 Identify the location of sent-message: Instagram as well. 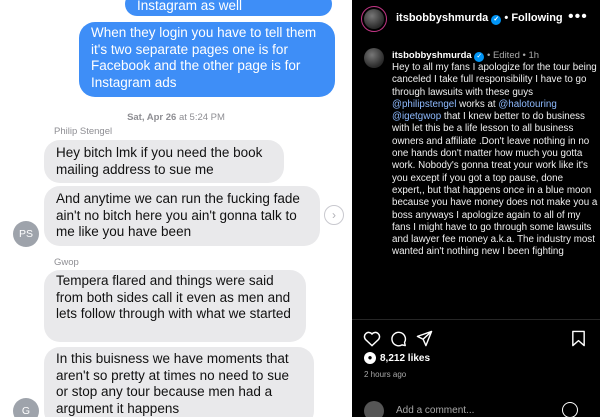
(228, 8).